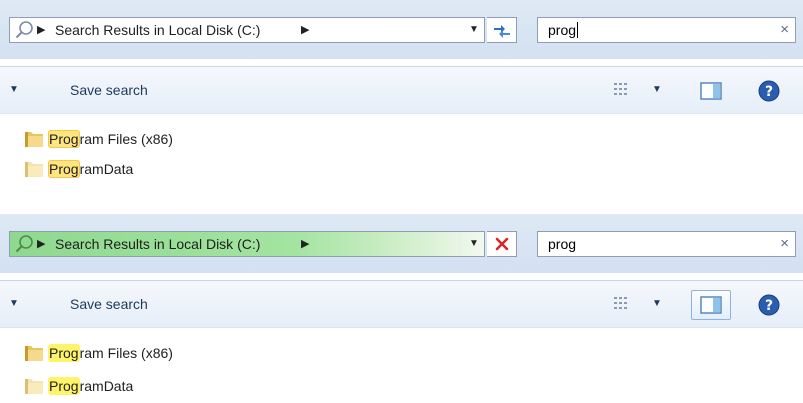 The width and height of the screenshot is (803, 403). I want to click on stop-icon, so click(501, 244).